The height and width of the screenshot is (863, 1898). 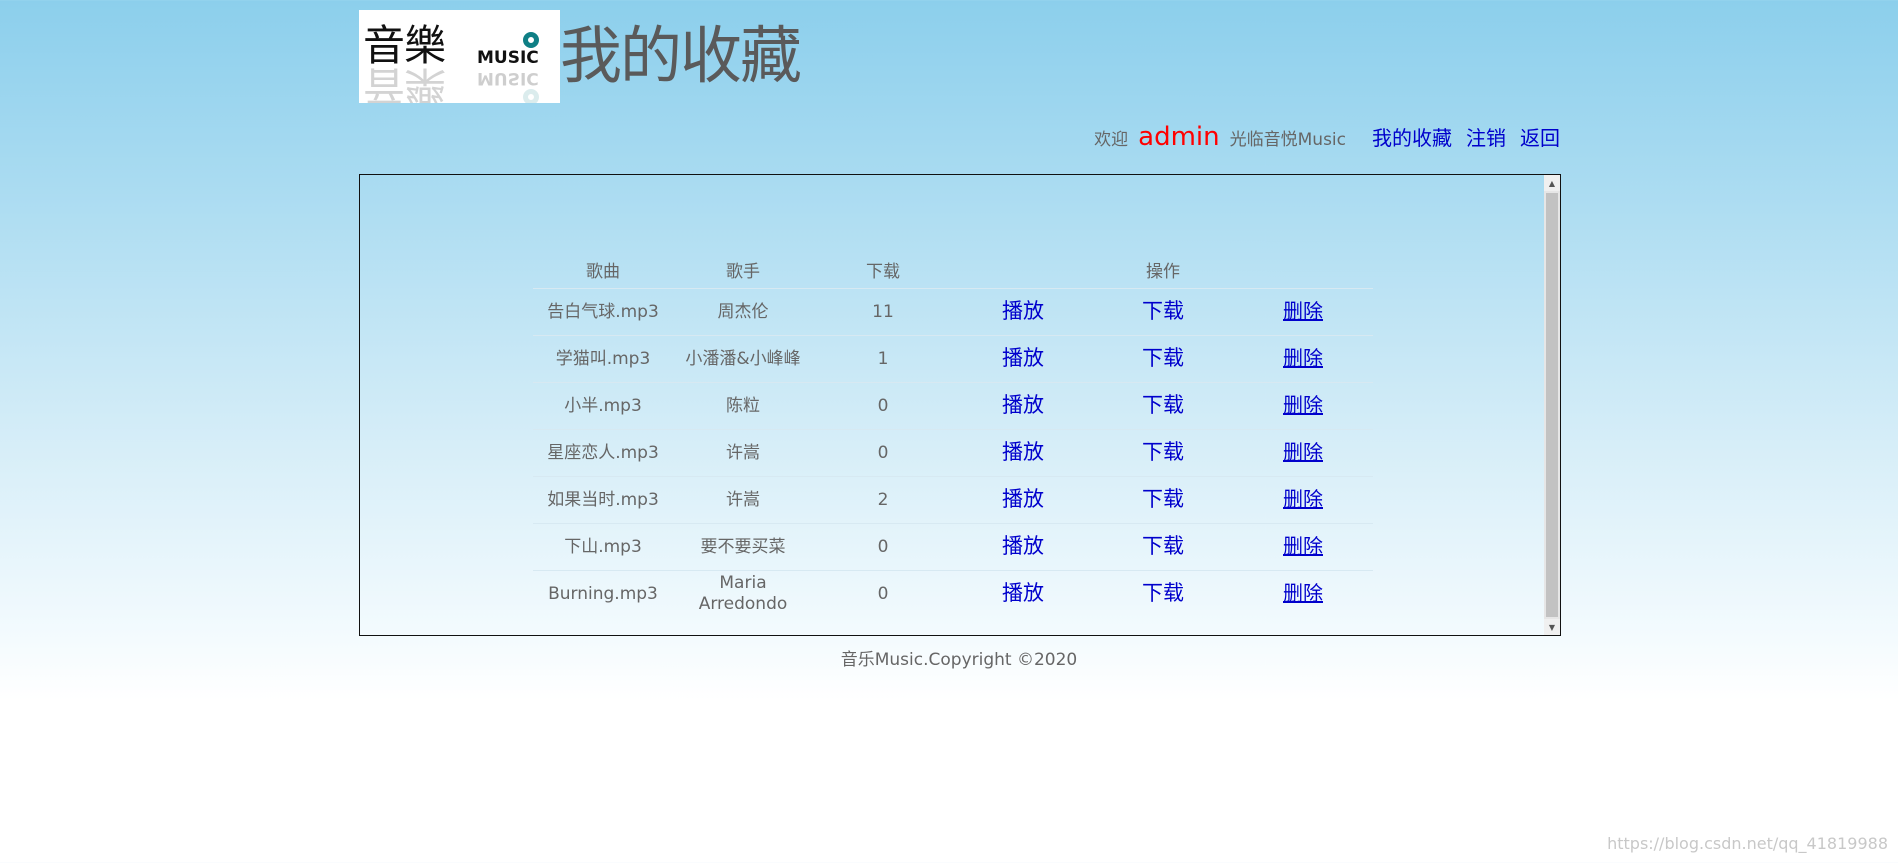 I want to click on table-row: 星座恋人.mp3 许嵩 0 播放 下载 删除, so click(x=953, y=453).